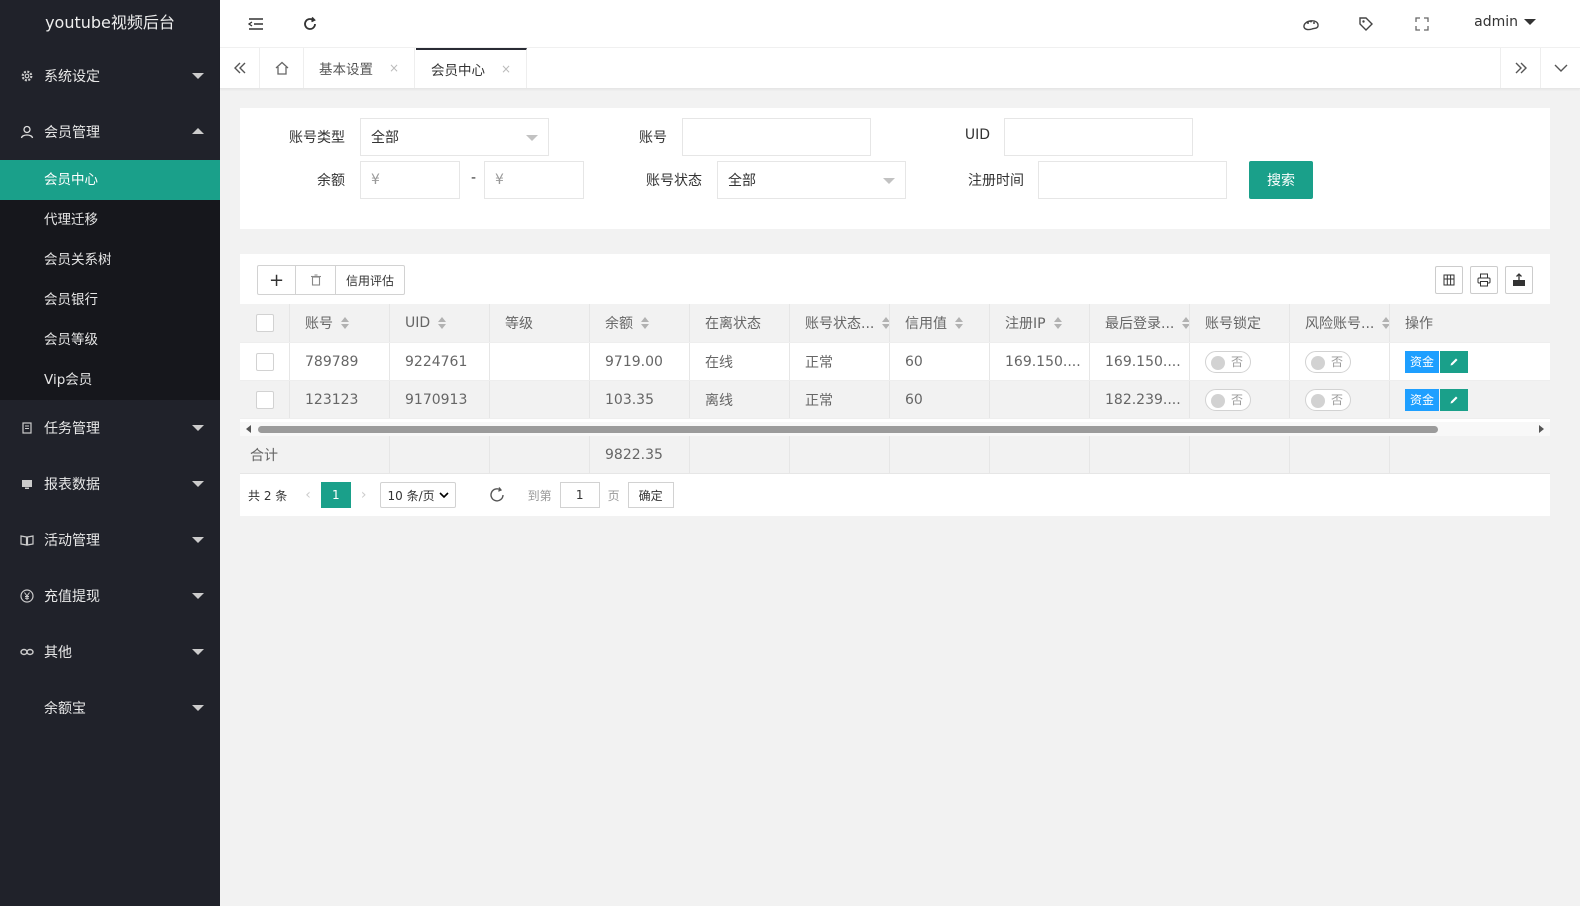  I want to click on account-type-select: 全部, so click(454, 137).